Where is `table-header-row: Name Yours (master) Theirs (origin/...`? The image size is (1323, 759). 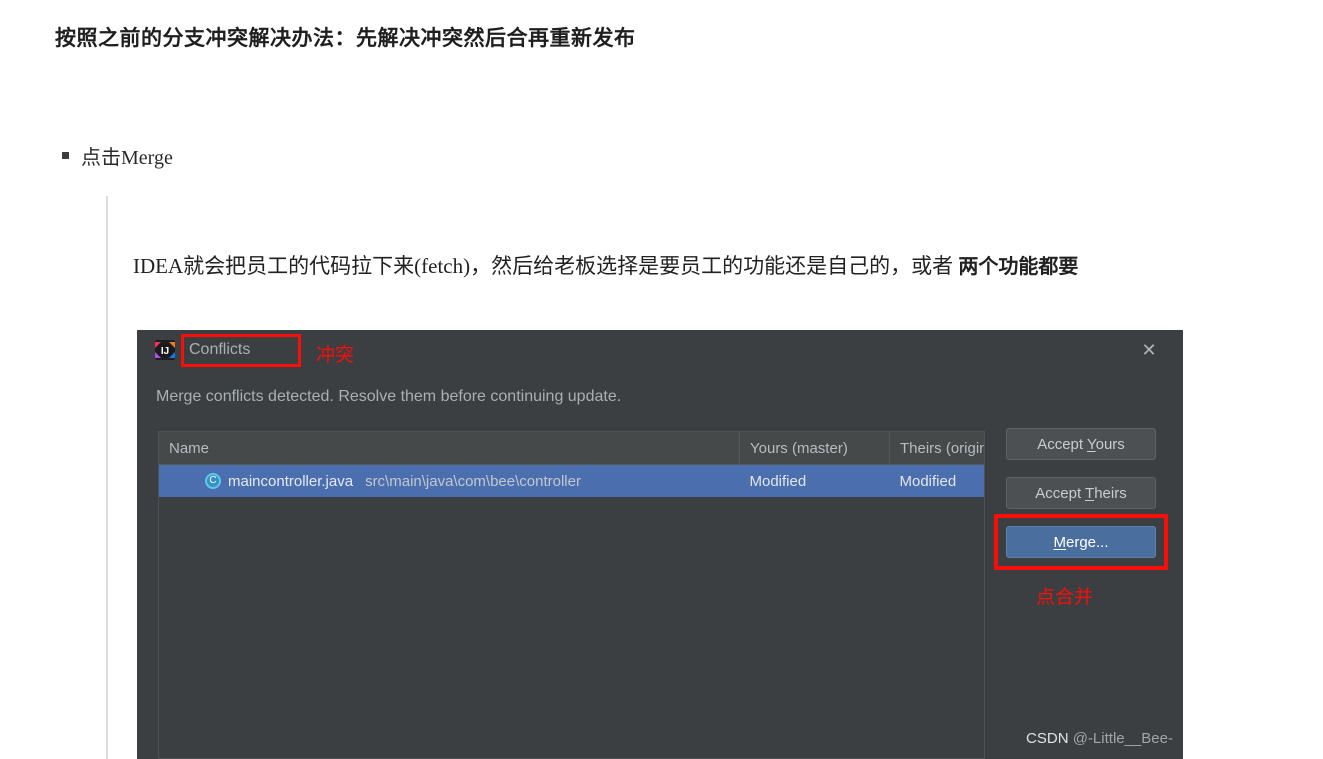
table-header-row: Name Yours (master) Theirs (origin/... is located at coordinates (571, 448).